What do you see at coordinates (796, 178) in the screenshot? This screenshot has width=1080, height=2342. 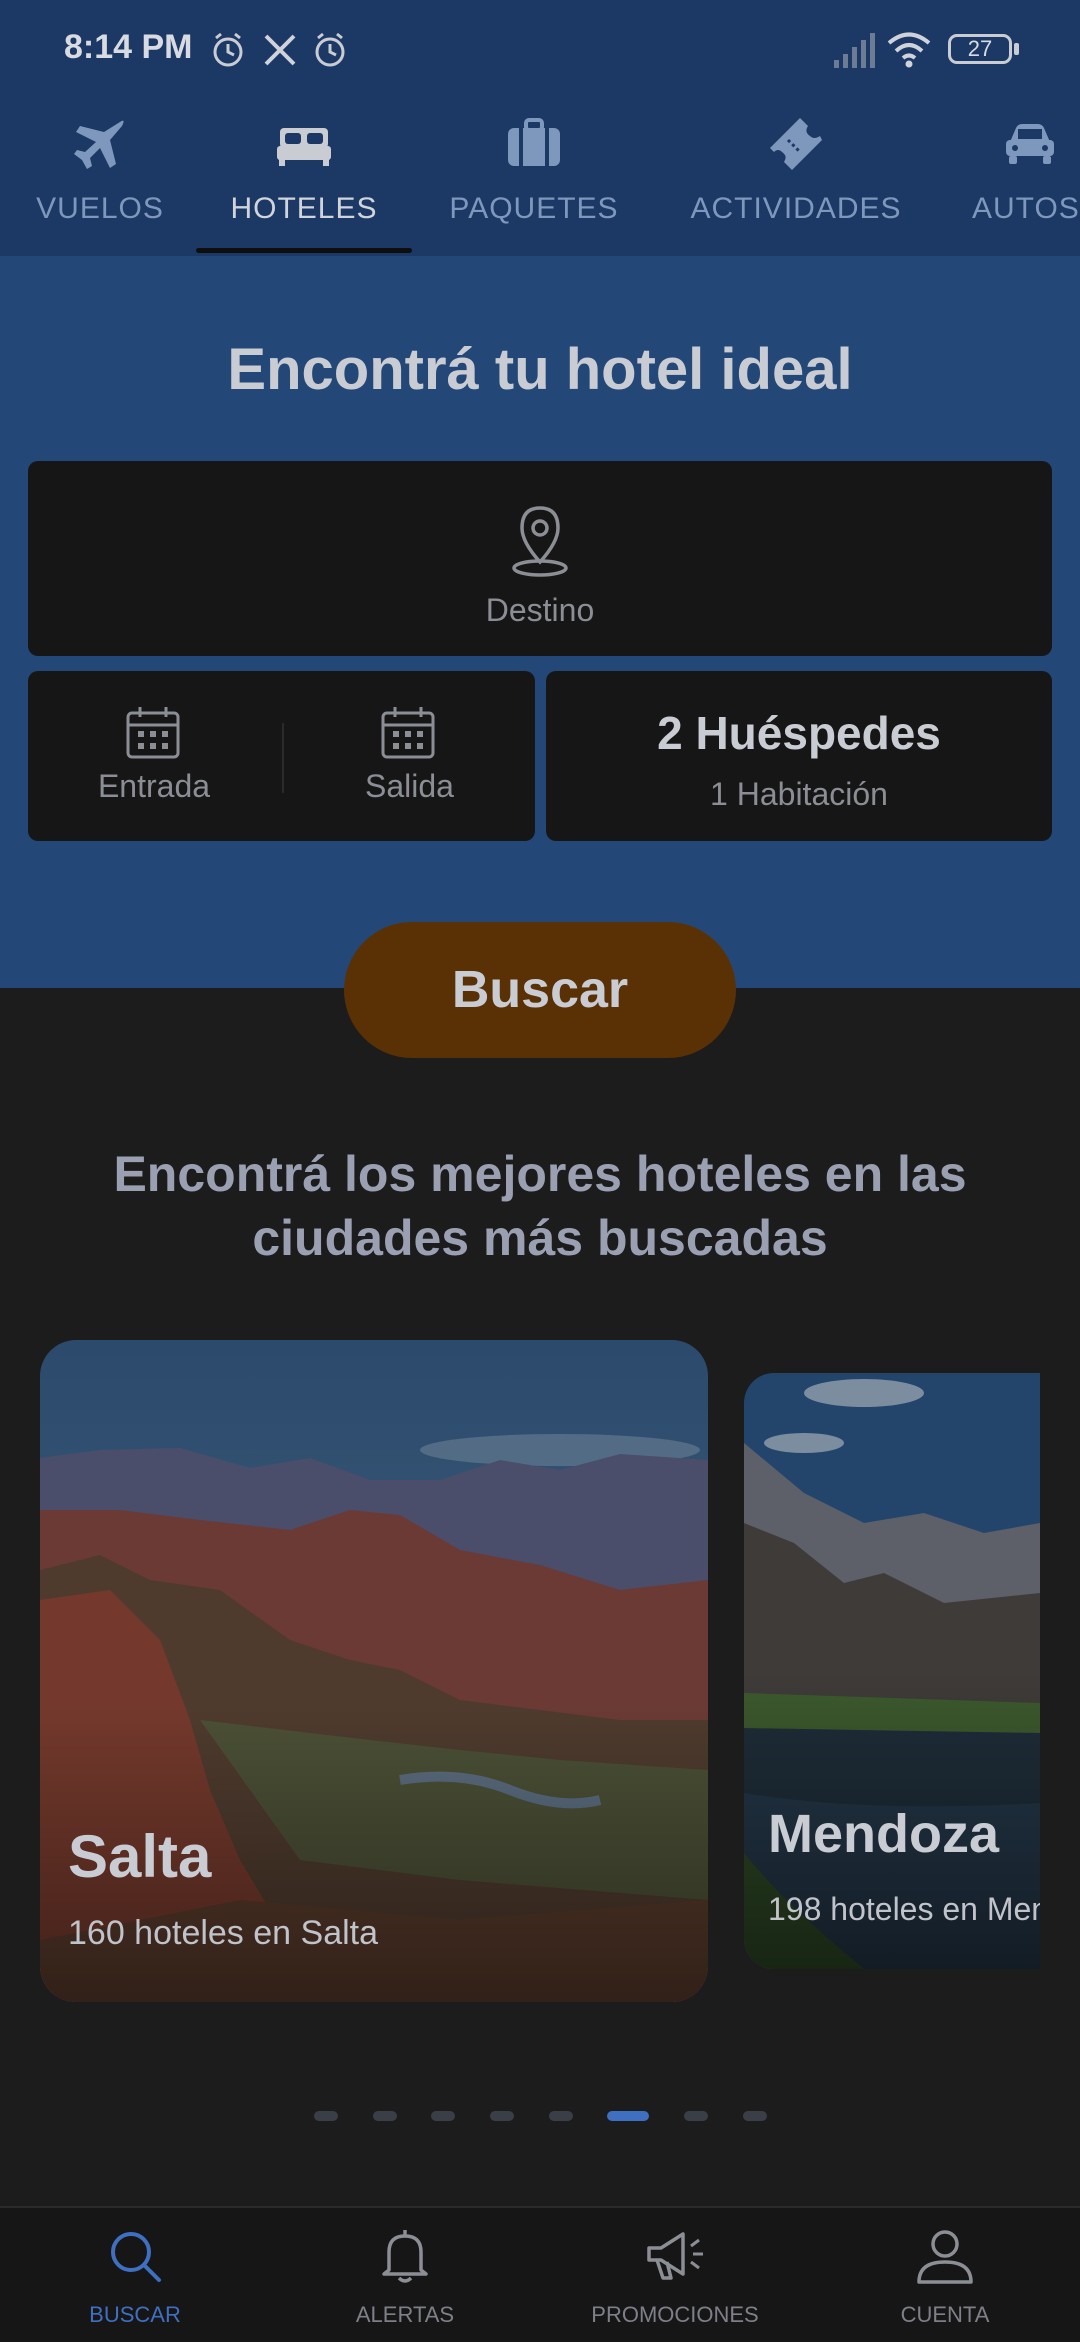 I see `tab-actividades: ACTIVIDADES` at bounding box center [796, 178].